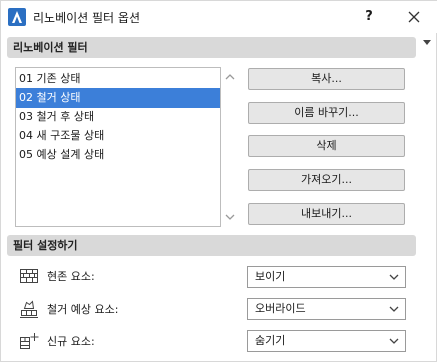  I want to click on move-down-icon, so click(230, 217).